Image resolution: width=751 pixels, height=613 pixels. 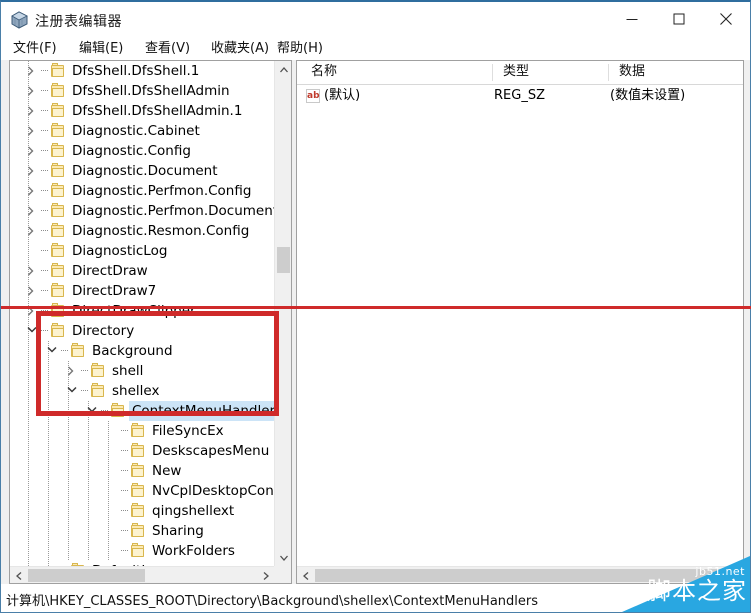 What do you see at coordinates (202, 411) in the screenshot?
I see `tree-node-label: ContextMenuHandlers` at bounding box center [202, 411].